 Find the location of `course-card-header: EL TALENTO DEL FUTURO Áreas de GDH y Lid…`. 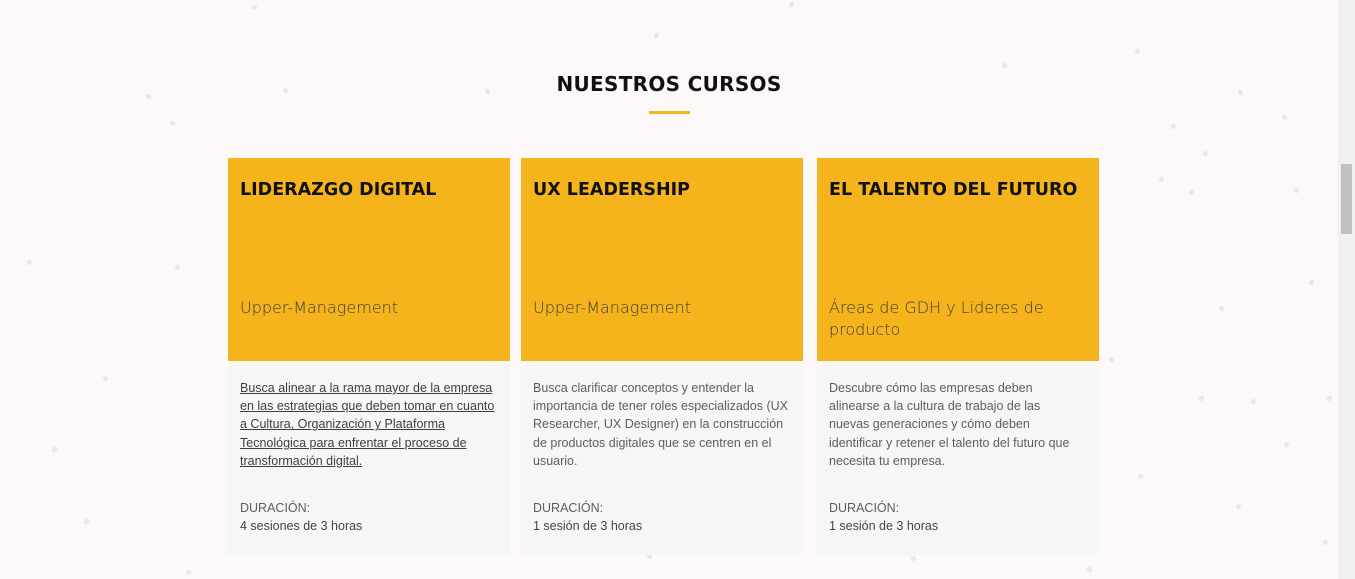

course-card-header: EL TALENTO DEL FUTURO Áreas de GDH y Lid… is located at coordinates (958, 259).